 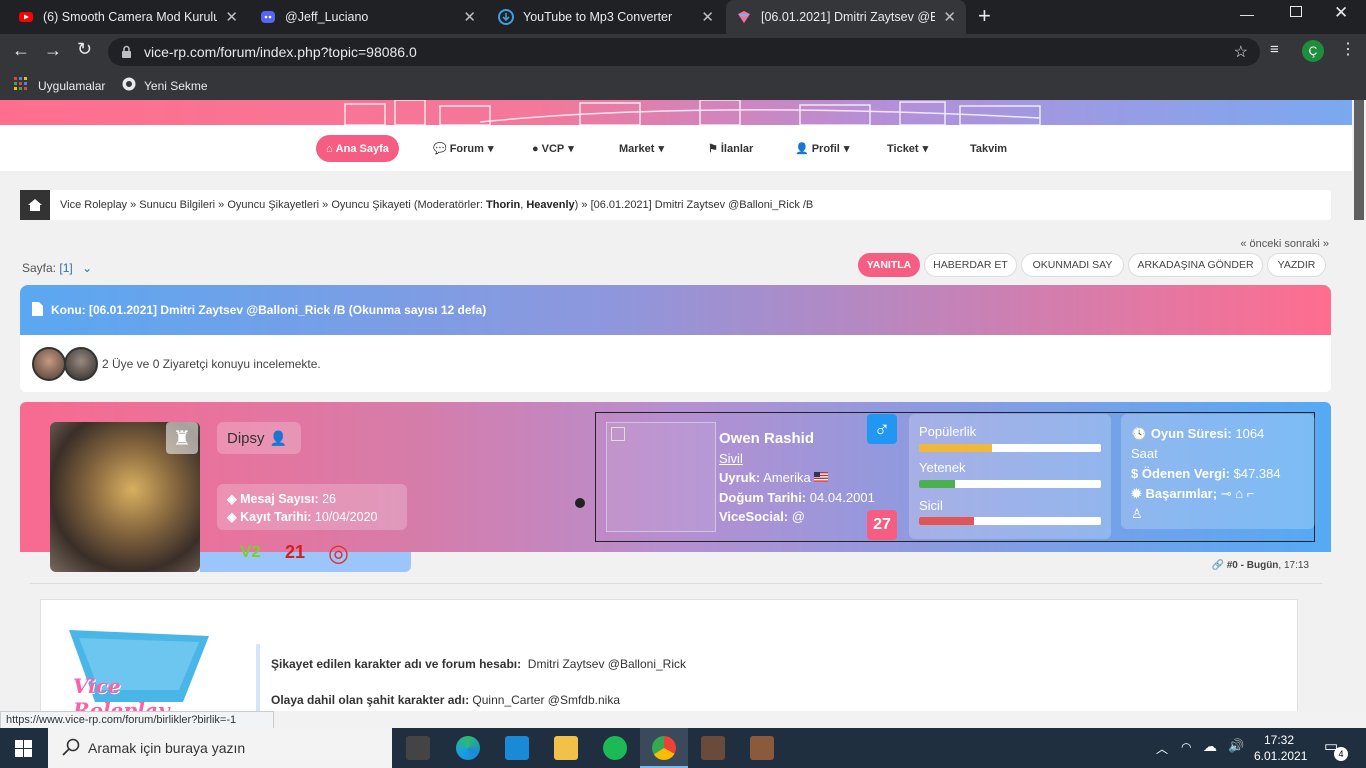 I want to click on breadcrumb-link: Vice Roleplay, so click(x=93, y=205).